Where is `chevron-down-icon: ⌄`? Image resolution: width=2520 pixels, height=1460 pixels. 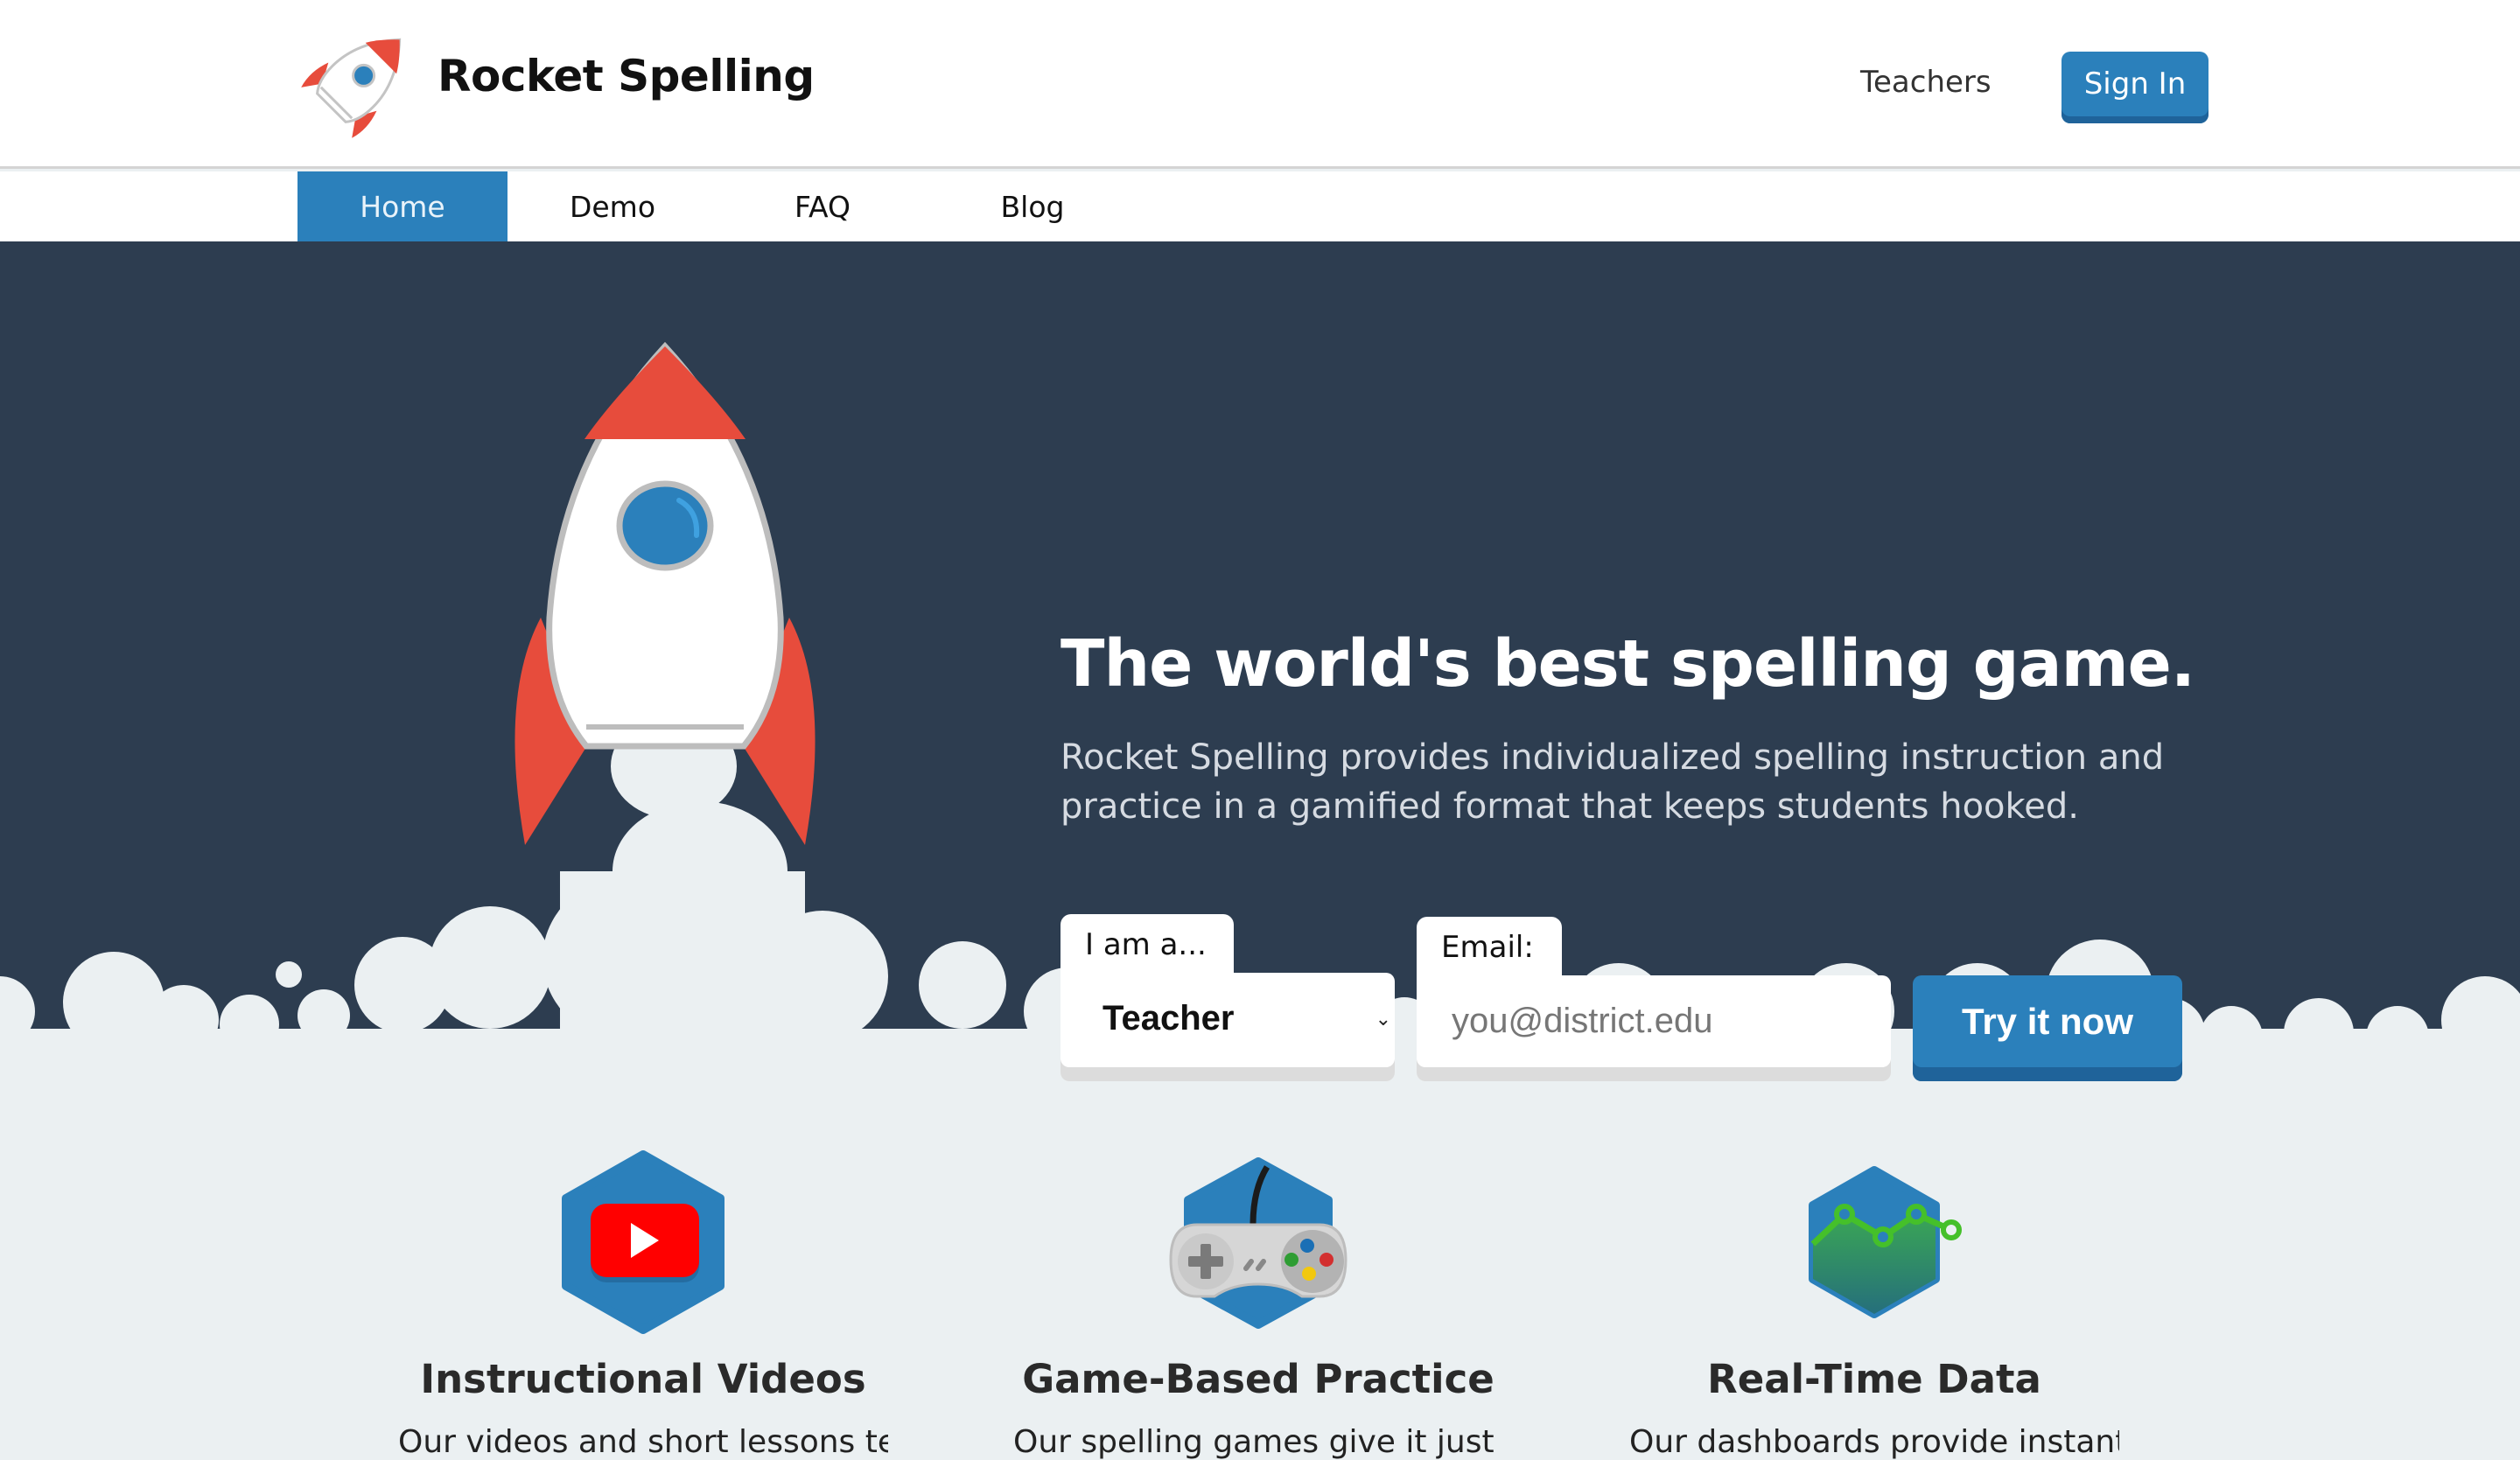 chevron-down-icon: ⌄ is located at coordinates (1383, 1019).